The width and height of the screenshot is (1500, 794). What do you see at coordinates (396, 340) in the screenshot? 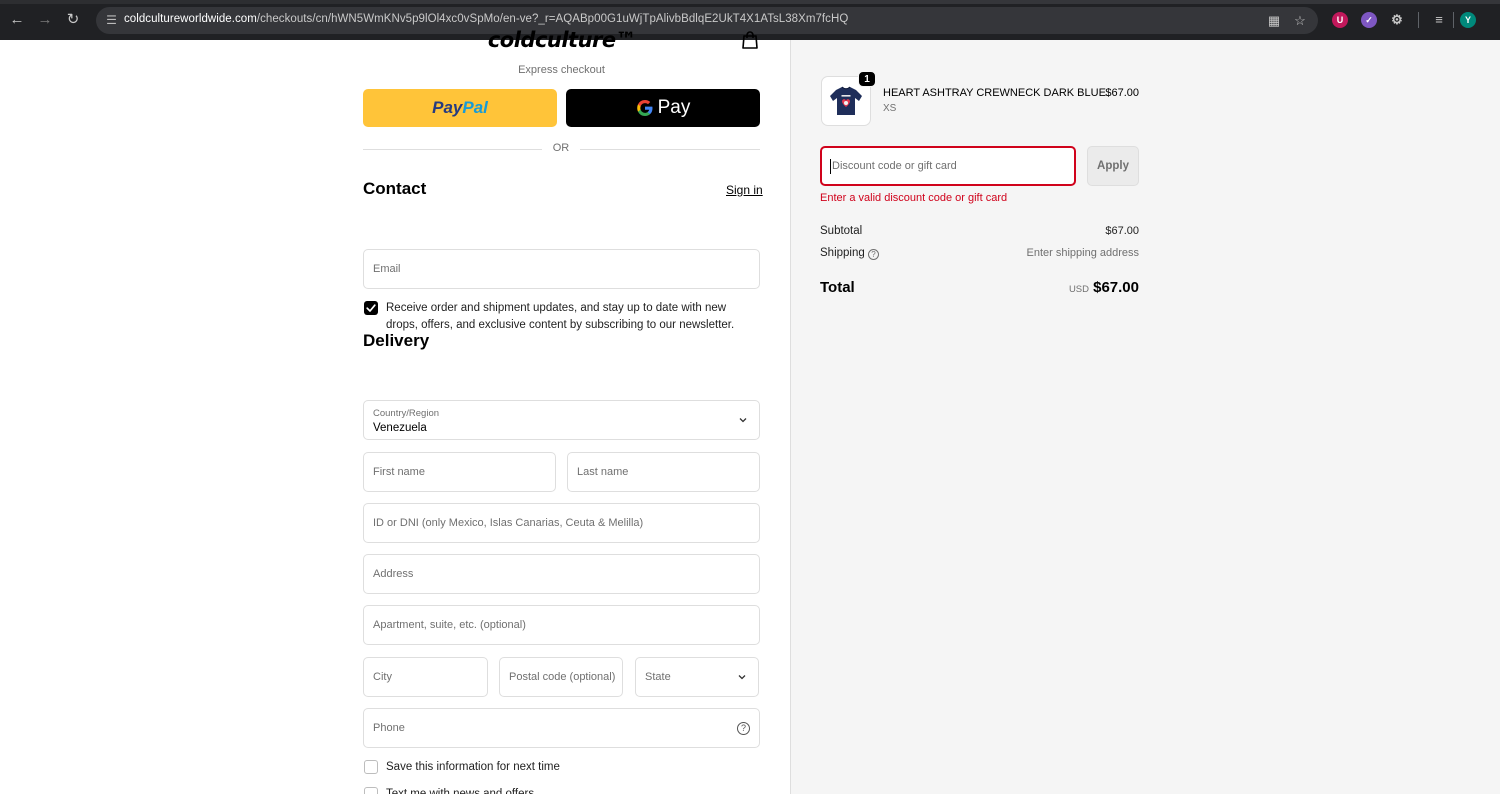
I see `delivery-heading: Delivery` at bounding box center [396, 340].